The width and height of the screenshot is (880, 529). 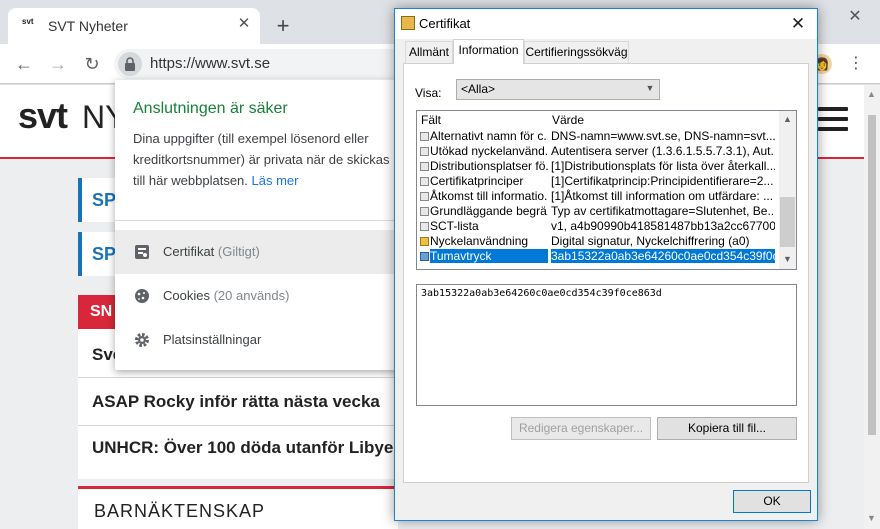 I want to click on section-header: BARNÄKTENSKAP, so click(x=238, y=507).